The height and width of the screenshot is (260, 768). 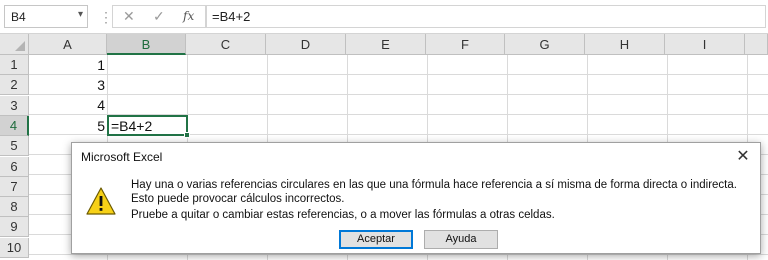 I want to click on row-header-3: 3, so click(x=14, y=105).